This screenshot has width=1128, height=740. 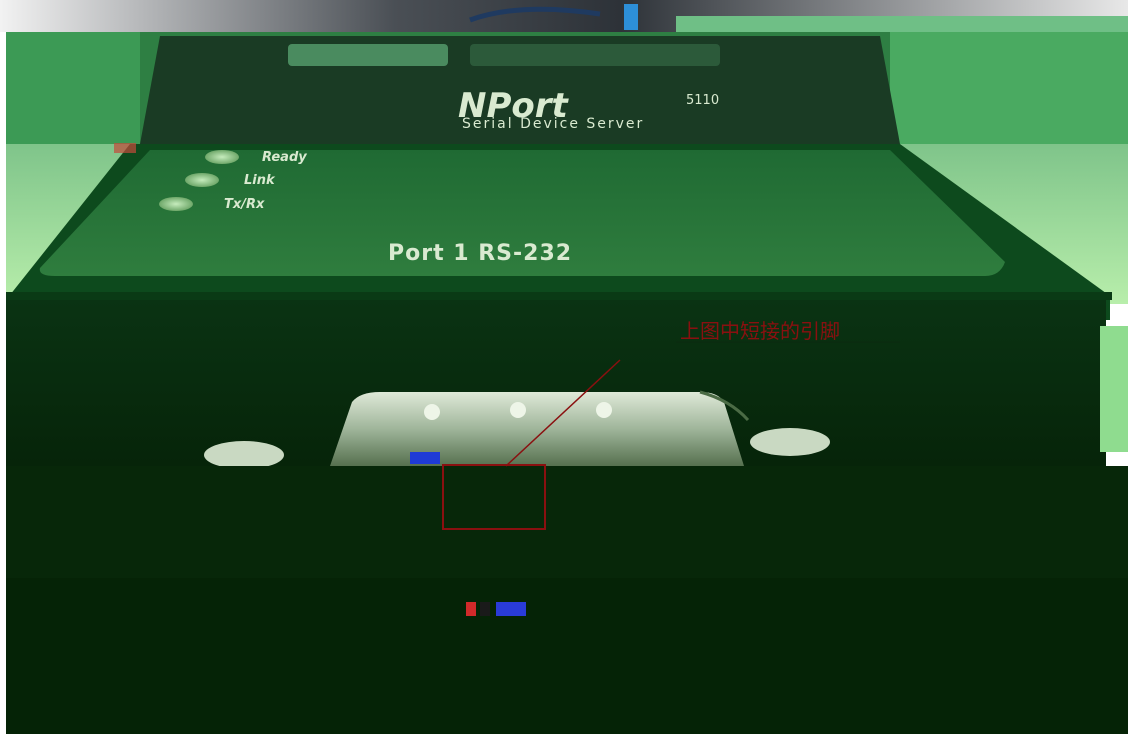 I want to click on right-standoff, so click(x=790, y=442).